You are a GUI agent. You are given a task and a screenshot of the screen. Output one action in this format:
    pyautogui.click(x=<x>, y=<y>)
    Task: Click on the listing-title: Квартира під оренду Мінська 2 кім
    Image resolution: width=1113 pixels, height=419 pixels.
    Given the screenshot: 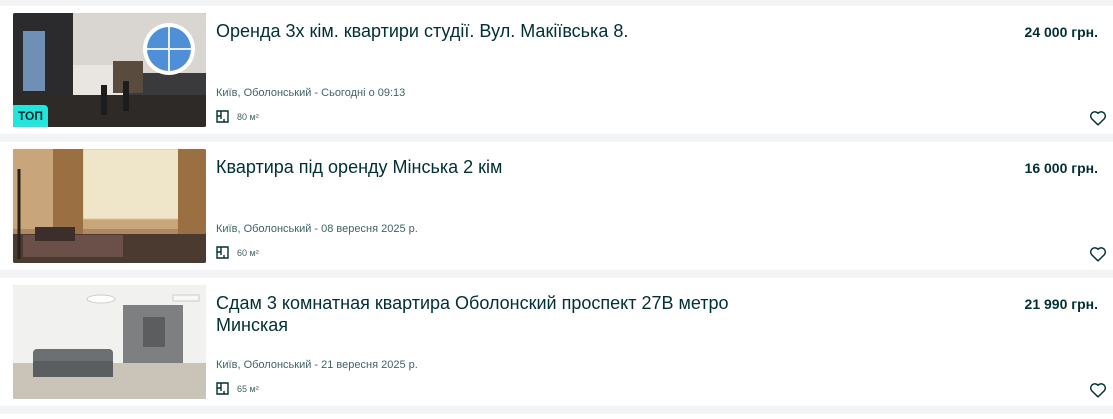 What is the action you would take?
    pyautogui.click(x=486, y=167)
    